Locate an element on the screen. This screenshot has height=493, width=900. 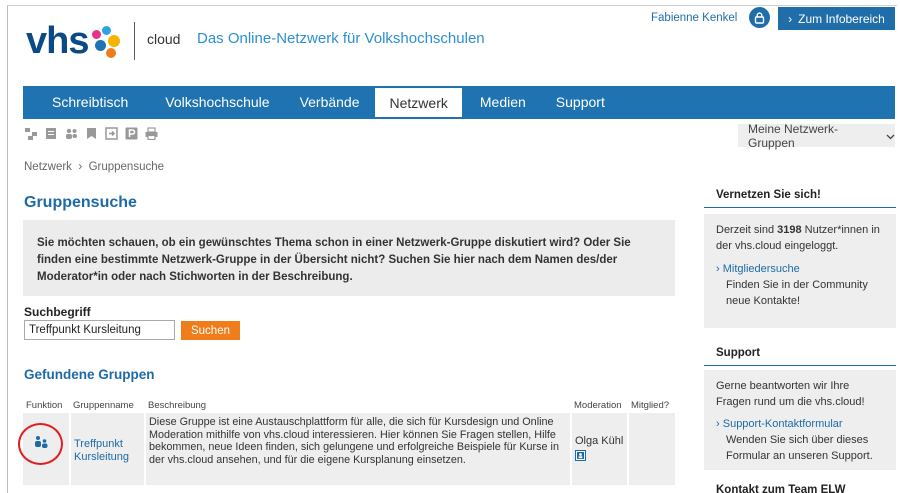
logo-separator is located at coordinates (134, 41).